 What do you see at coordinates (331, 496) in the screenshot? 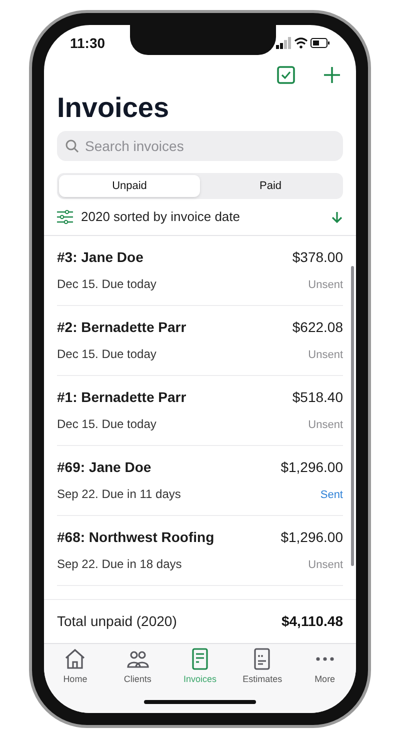
I see `status-label: Sent` at bounding box center [331, 496].